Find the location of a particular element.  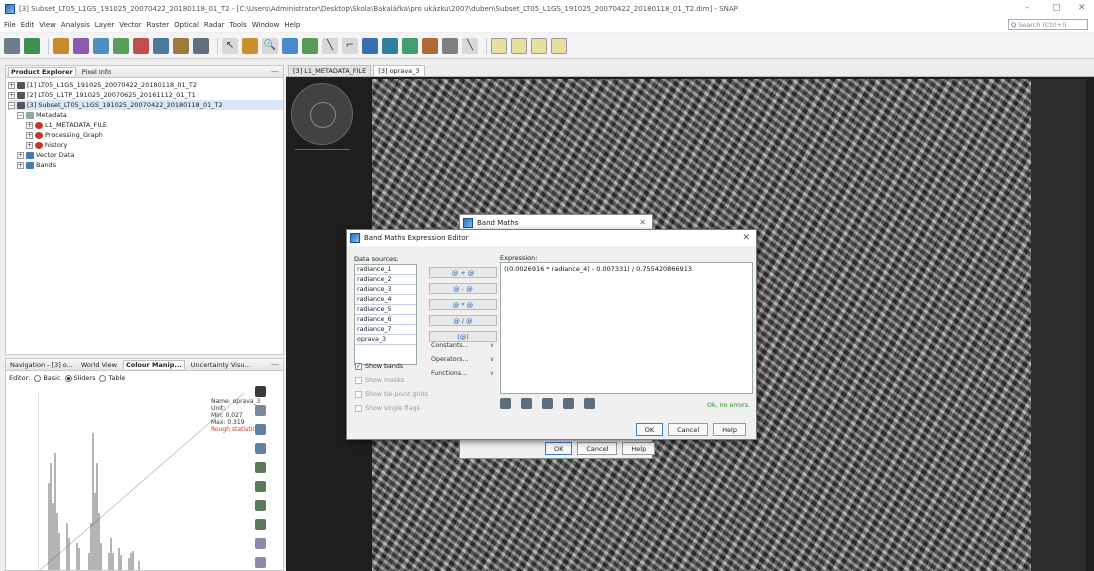

magic-wand-icon is located at coordinates (390, 45).